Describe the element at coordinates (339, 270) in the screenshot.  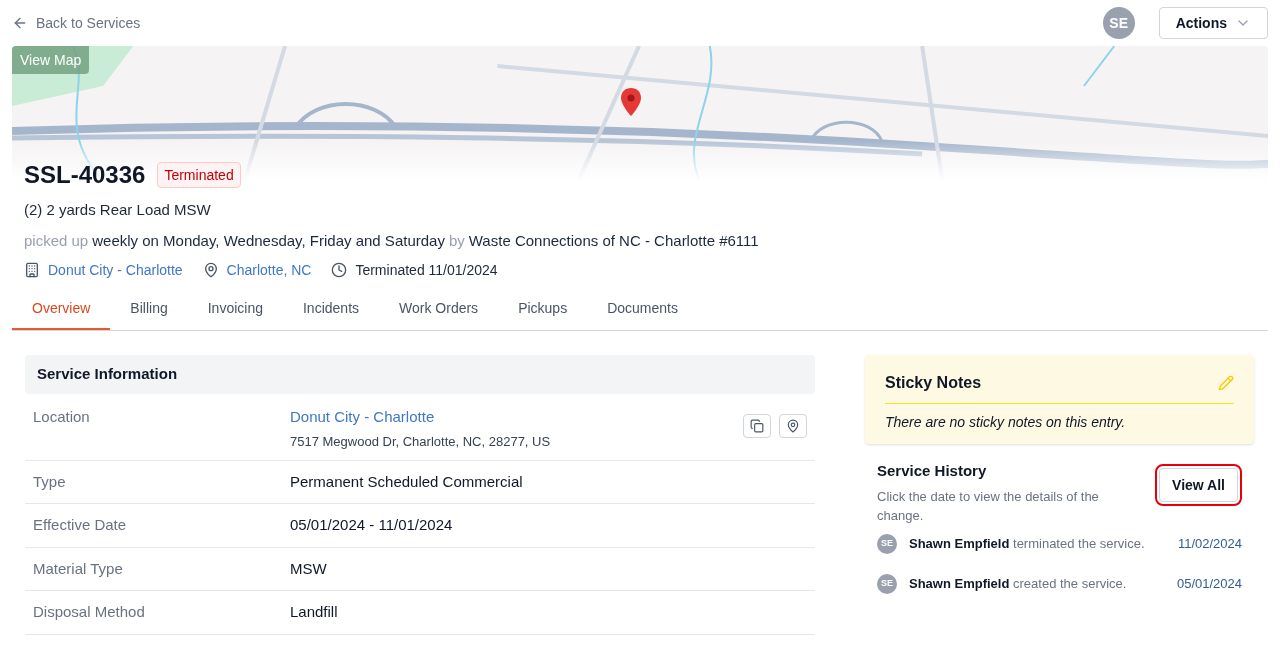
I see `clock-icon` at that location.